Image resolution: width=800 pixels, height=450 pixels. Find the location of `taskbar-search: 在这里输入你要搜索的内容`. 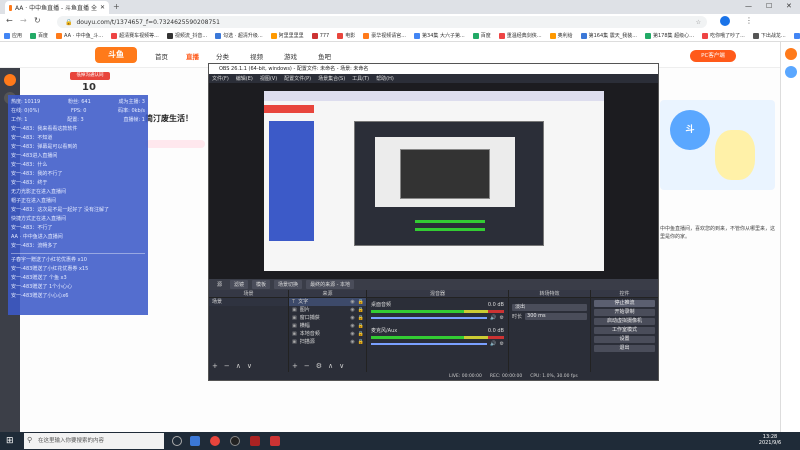

taskbar-search: 在这里输入你要搜索的内容 is located at coordinates (94, 441).